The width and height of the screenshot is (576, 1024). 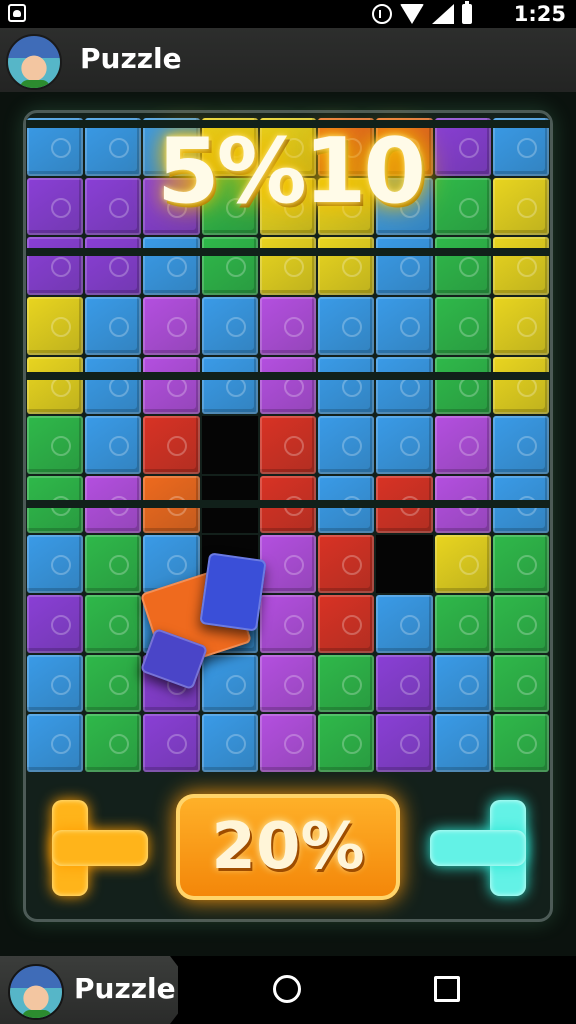 I want to click on app-title: Puzzle, so click(x=131, y=58).